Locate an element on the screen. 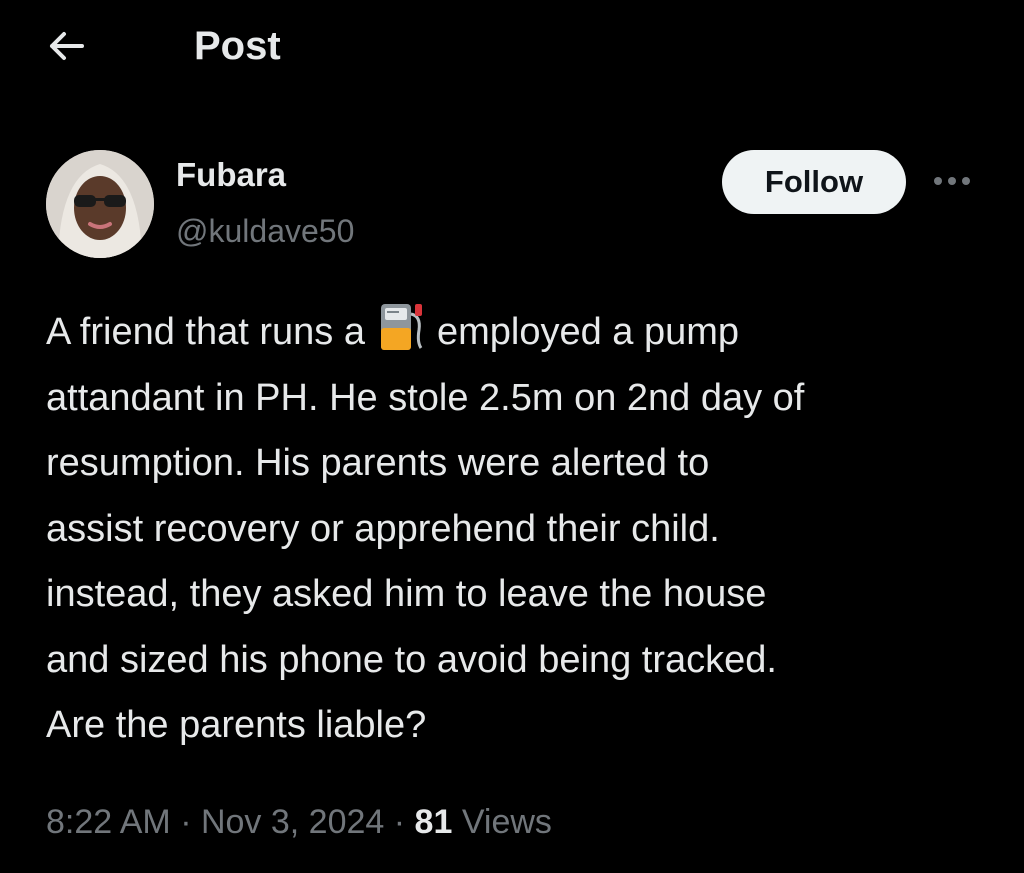 This screenshot has height=873, width=1024. views-count: 81 is located at coordinates (434, 822).